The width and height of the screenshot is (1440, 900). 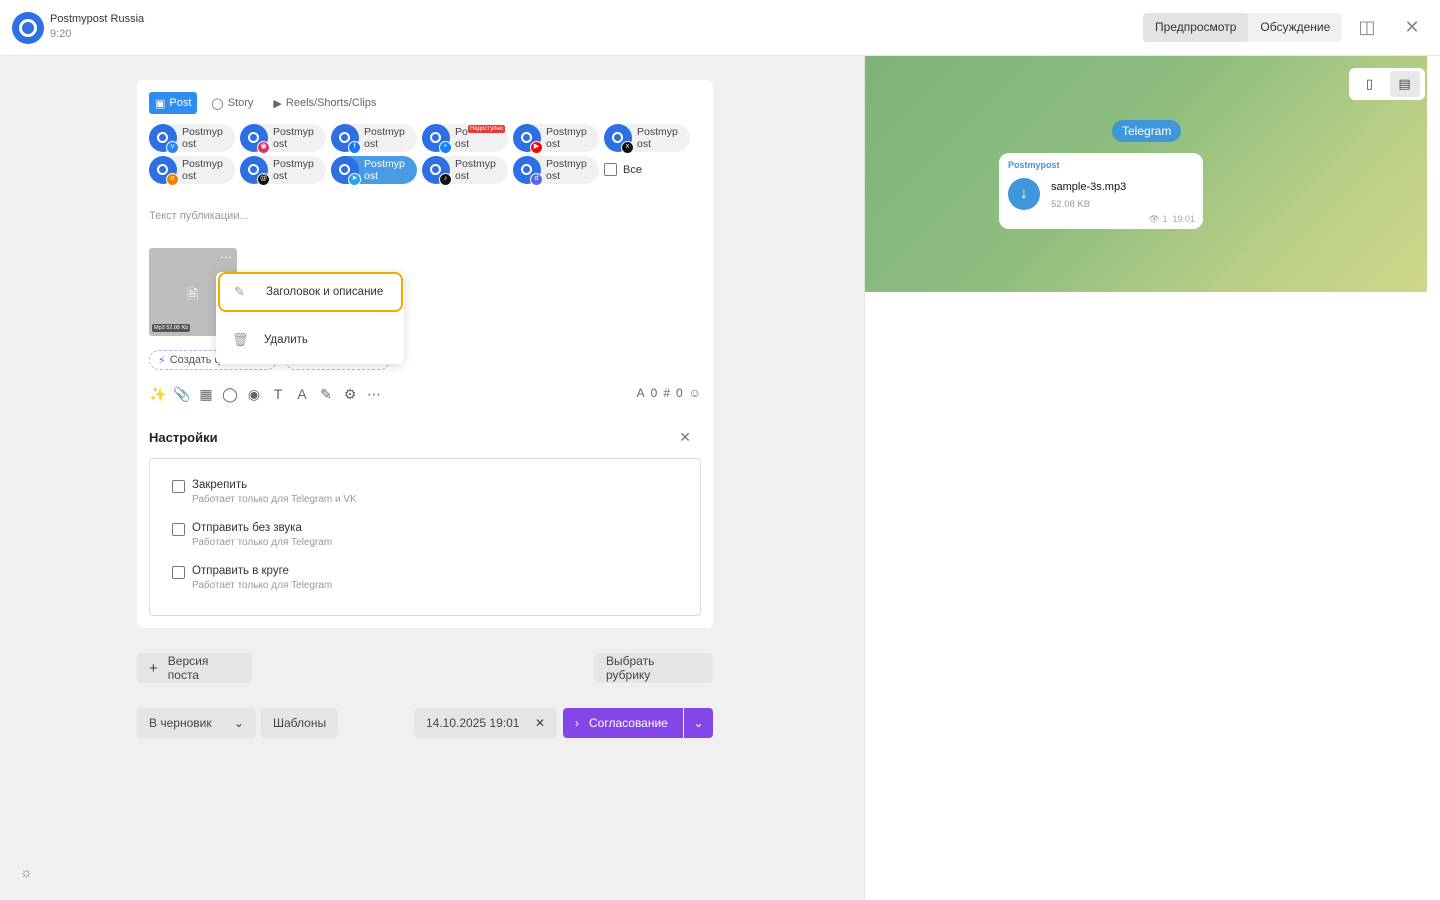 What do you see at coordinates (1370, 84) in the screenshot?
I see `mobile-icon: ▯` at bounding box center [1370, 84].